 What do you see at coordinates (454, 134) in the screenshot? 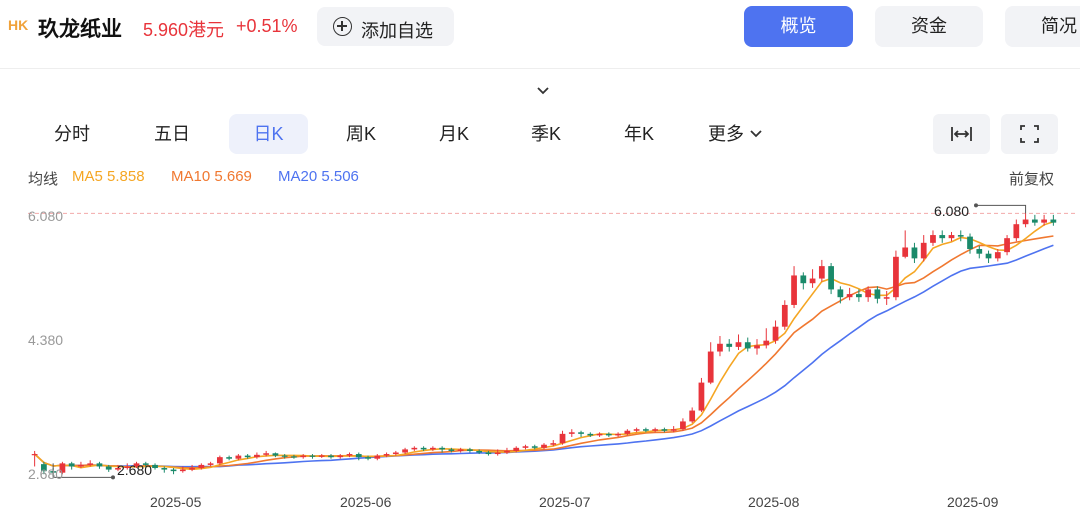
I see `period-tab-monthly: 月K` at bounding box center [454, 134].